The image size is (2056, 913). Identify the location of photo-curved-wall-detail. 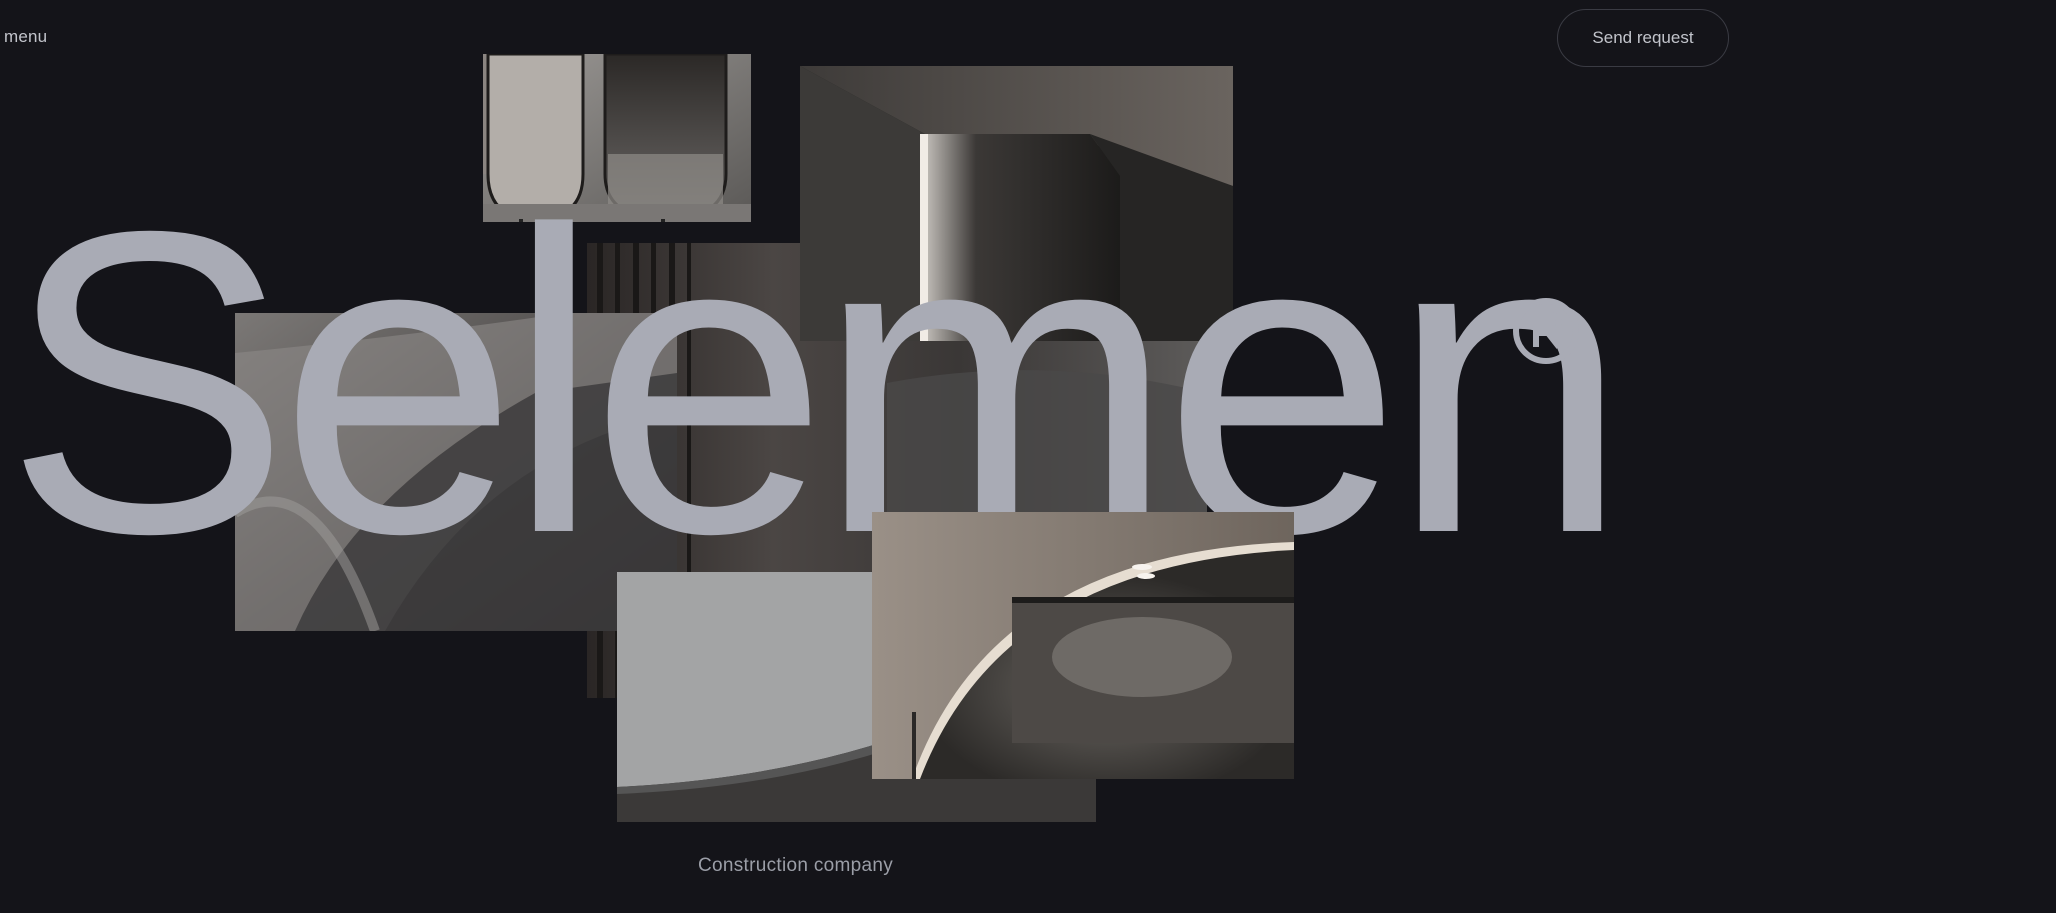
(456, 472).